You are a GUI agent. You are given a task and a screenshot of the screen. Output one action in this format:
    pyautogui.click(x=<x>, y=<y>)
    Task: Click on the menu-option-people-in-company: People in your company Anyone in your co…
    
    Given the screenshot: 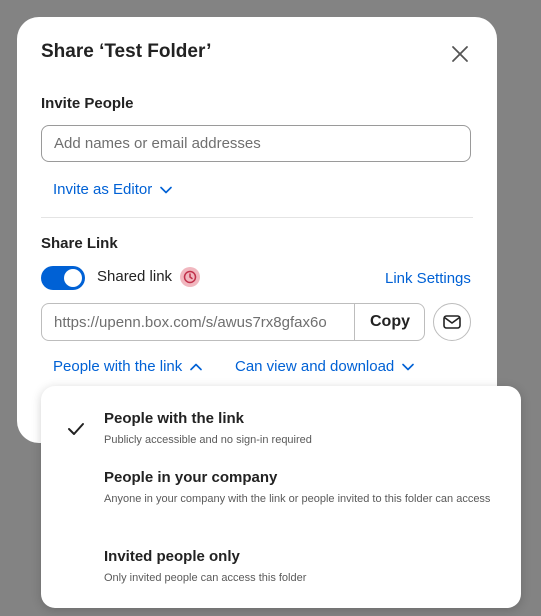 What is the action you would take?
    pyautogui.click(x=281, y=497)
    